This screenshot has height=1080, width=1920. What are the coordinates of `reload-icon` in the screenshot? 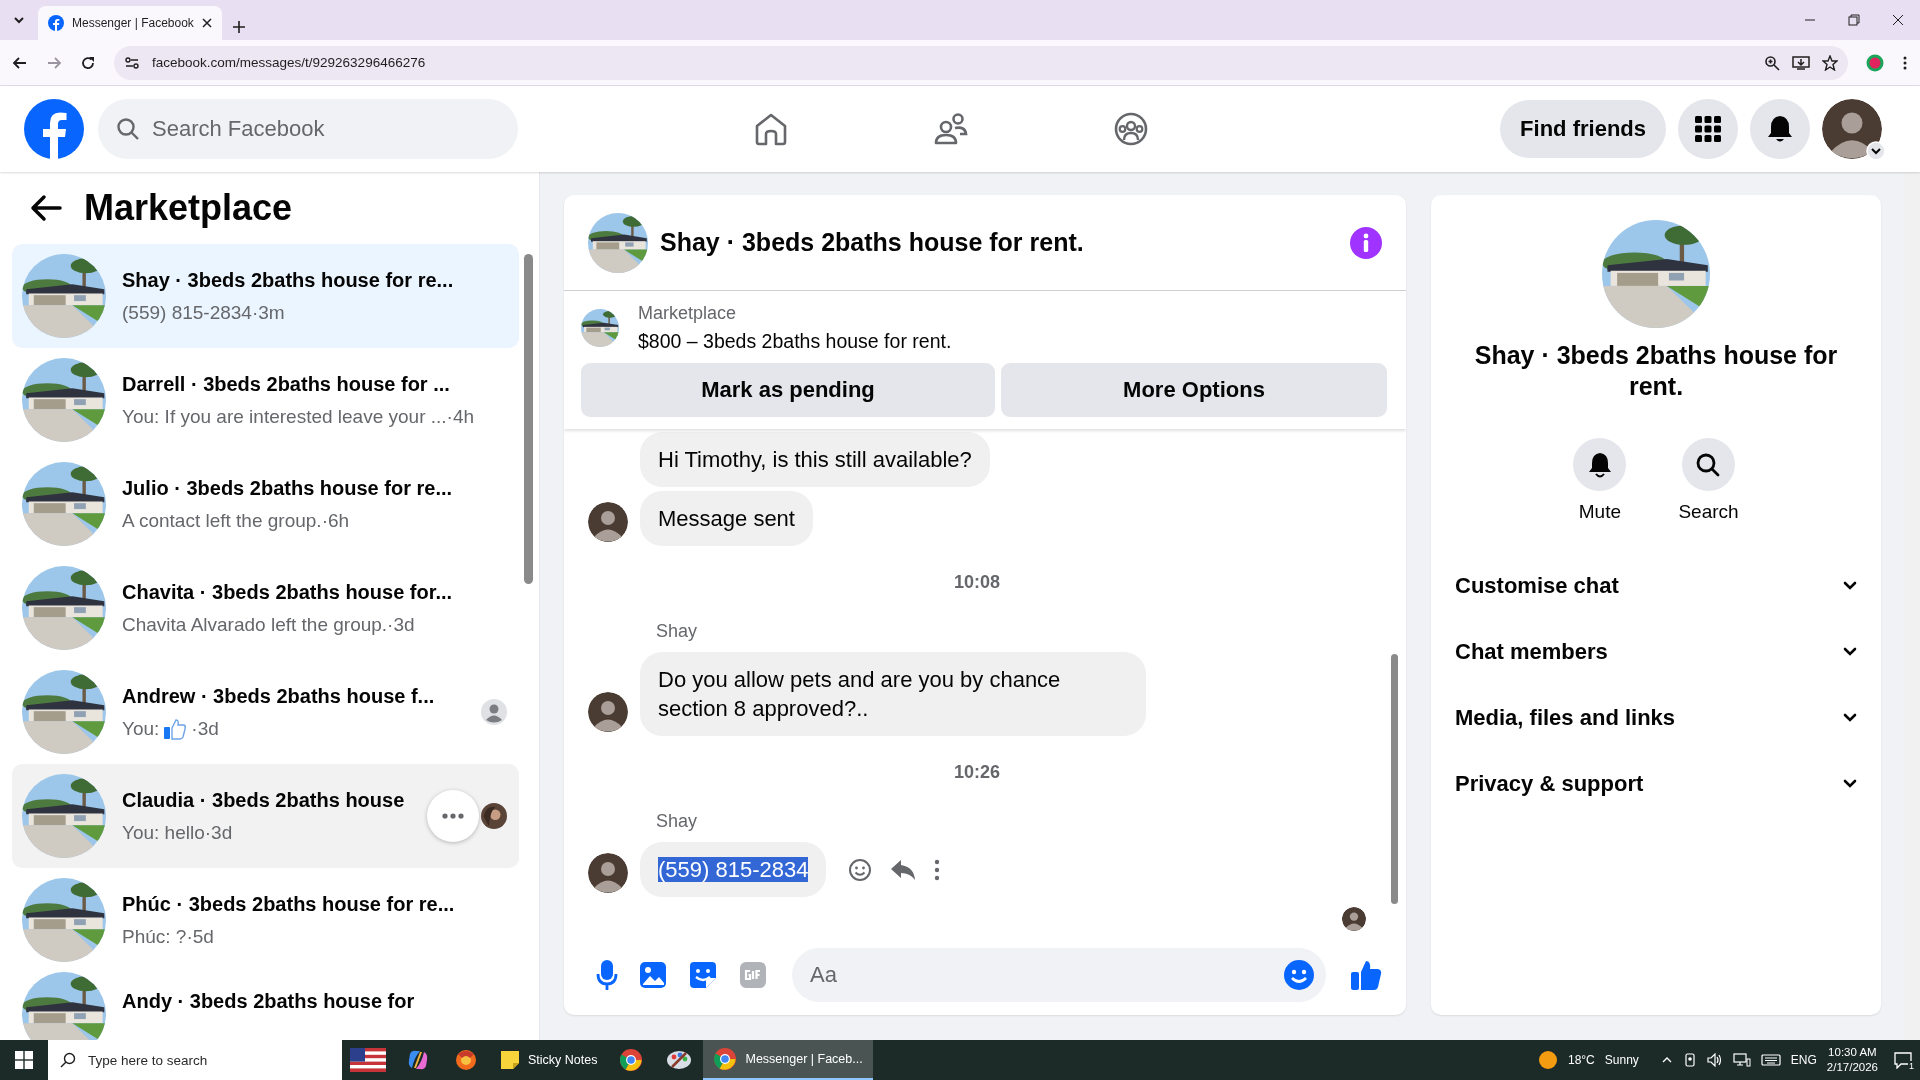 It's located at (88, 62).